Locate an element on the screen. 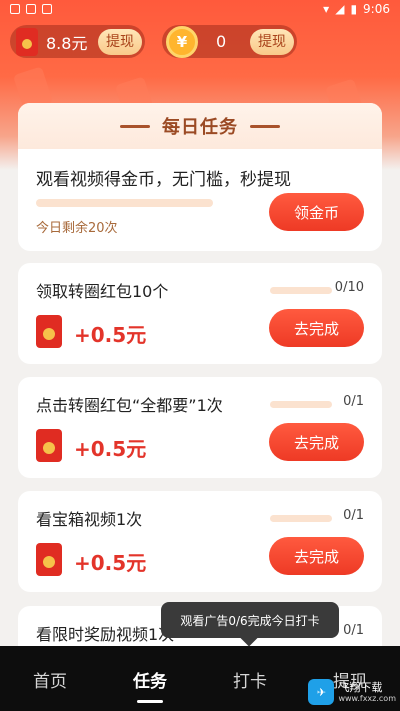  tab-label: 任务 is located at coordinates (150, 682).